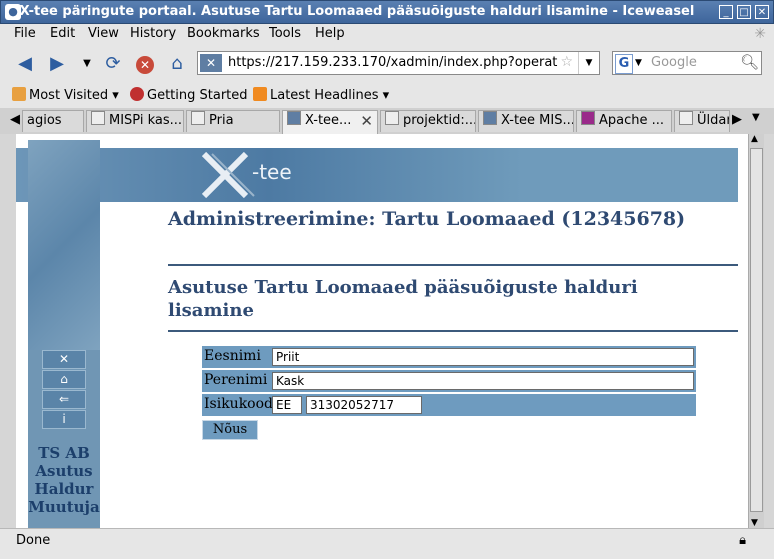 The image size is (774, 559). Describe the element at coordinates (742, 540) in the screenshot. I see `lock-icon: 🔒︎` at that location.